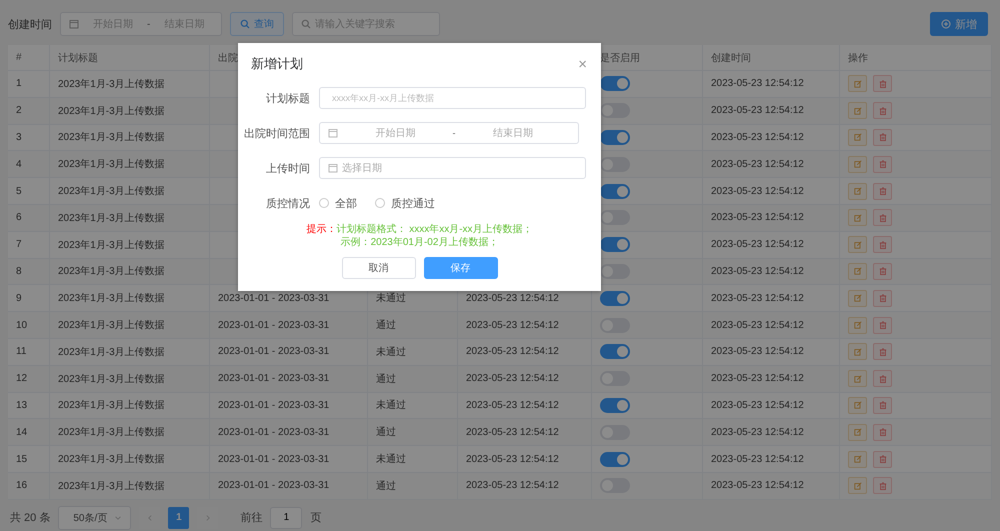 This screenshot has width=1000, height=531. What do you see at coordinates (405, 203) in the screenshot?
I see `radio-option: 质控通过` at bounding box center [405, 203].